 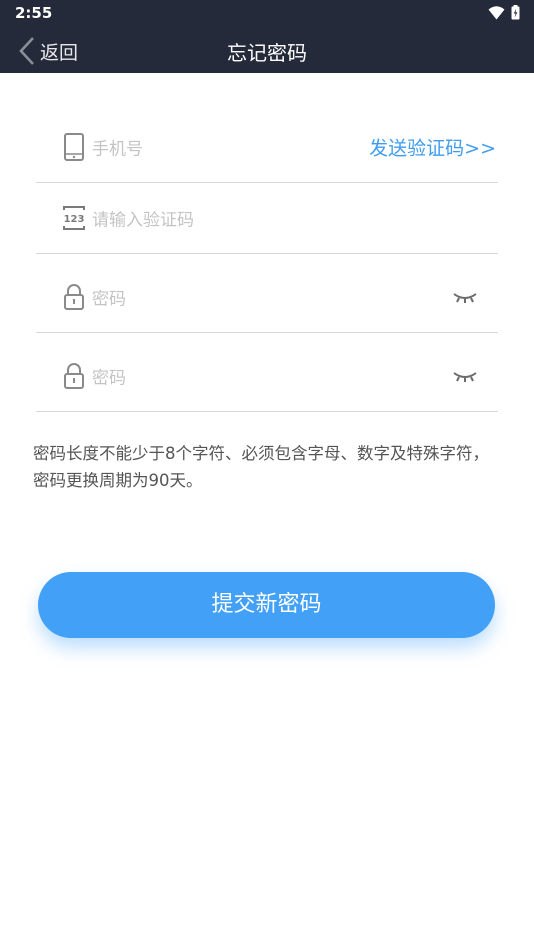 I want to click on svg-text: 123, so click(x=74, y=219).